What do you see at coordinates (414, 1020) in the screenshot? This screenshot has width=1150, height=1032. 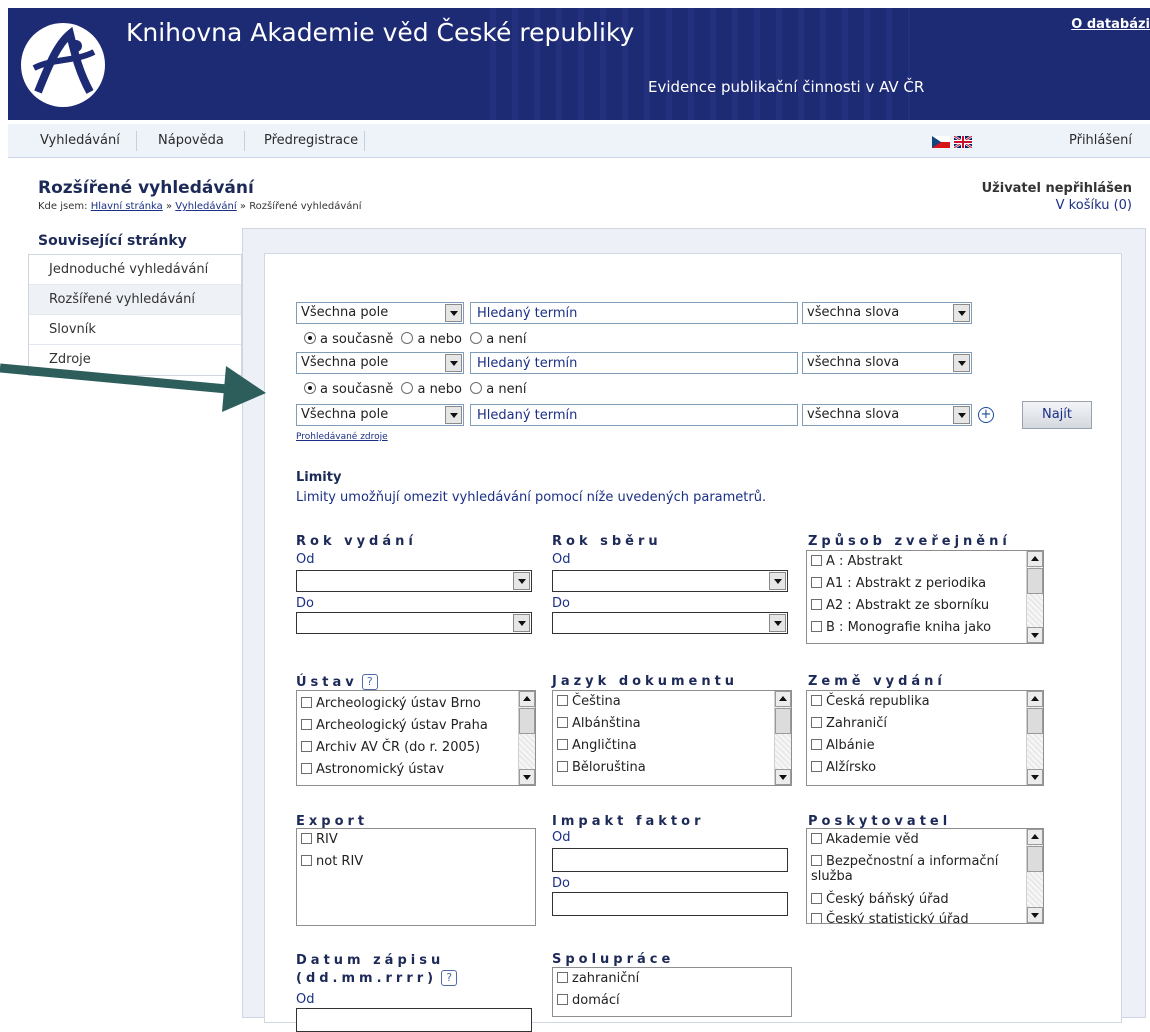 I see `datum-from-input` at bounding box center [414, 1020].